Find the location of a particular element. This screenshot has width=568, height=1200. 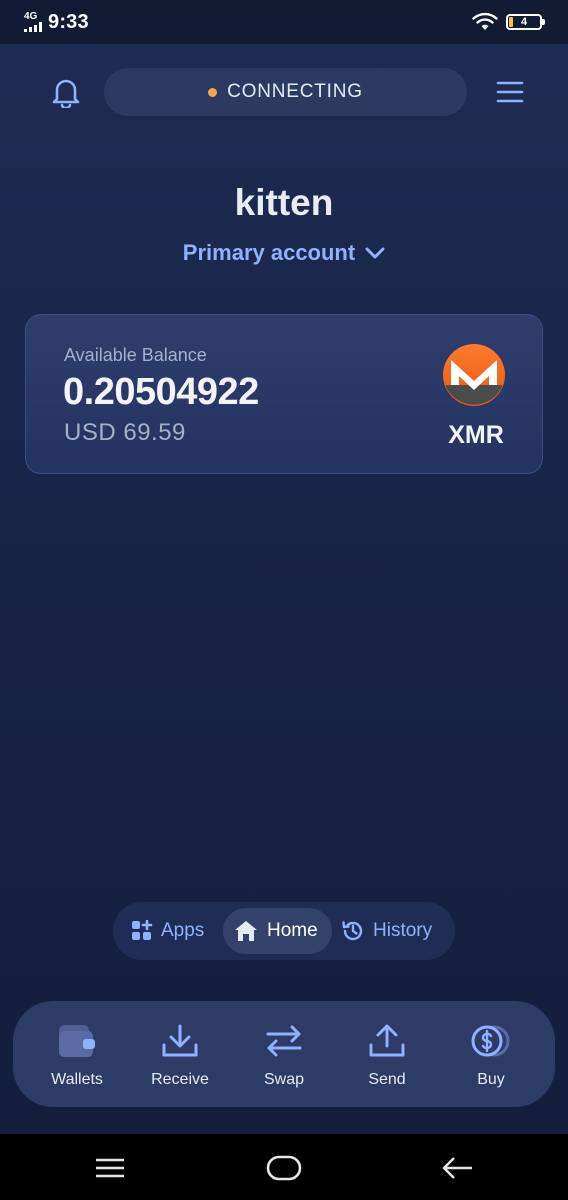

back-arrow-icon is located at coordinates (457, 1168).